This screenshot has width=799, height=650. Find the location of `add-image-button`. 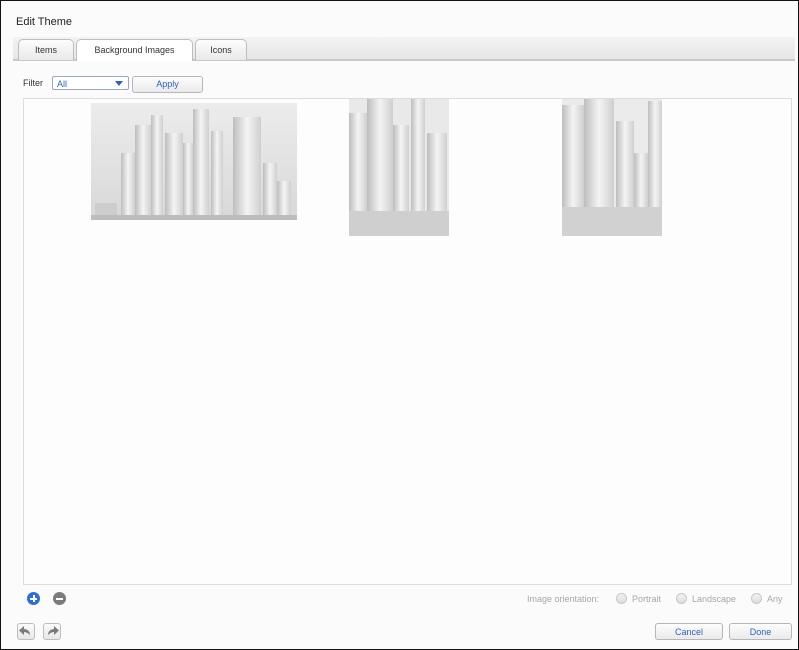

add-image-button is located at coordinates (33, 598).